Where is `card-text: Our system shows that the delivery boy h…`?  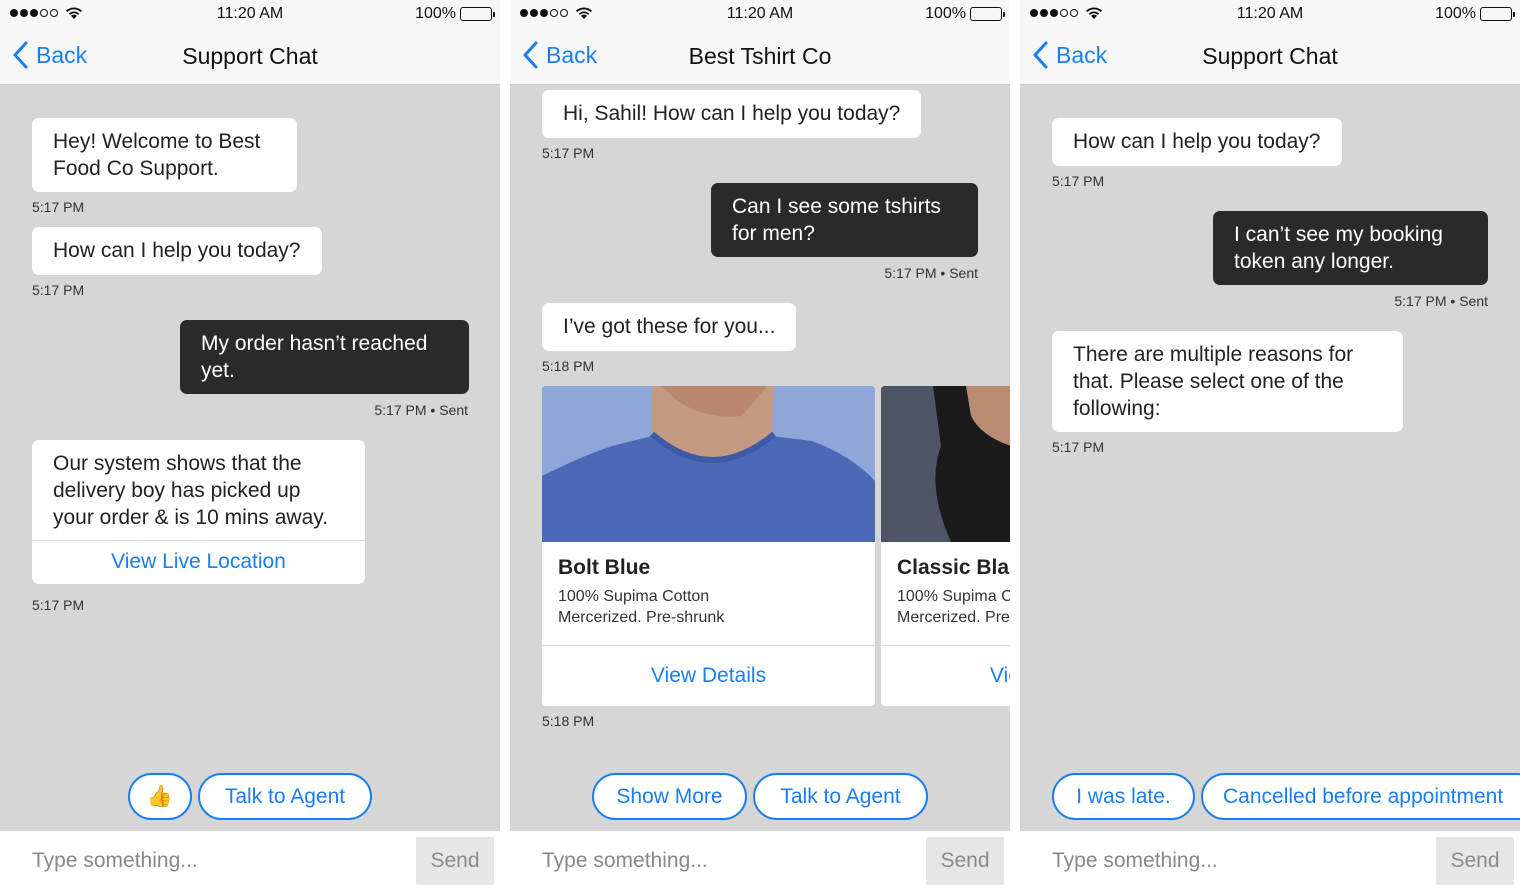 card-text: Our system shows that the delivery boy h… is located at coordinates (198, 490).